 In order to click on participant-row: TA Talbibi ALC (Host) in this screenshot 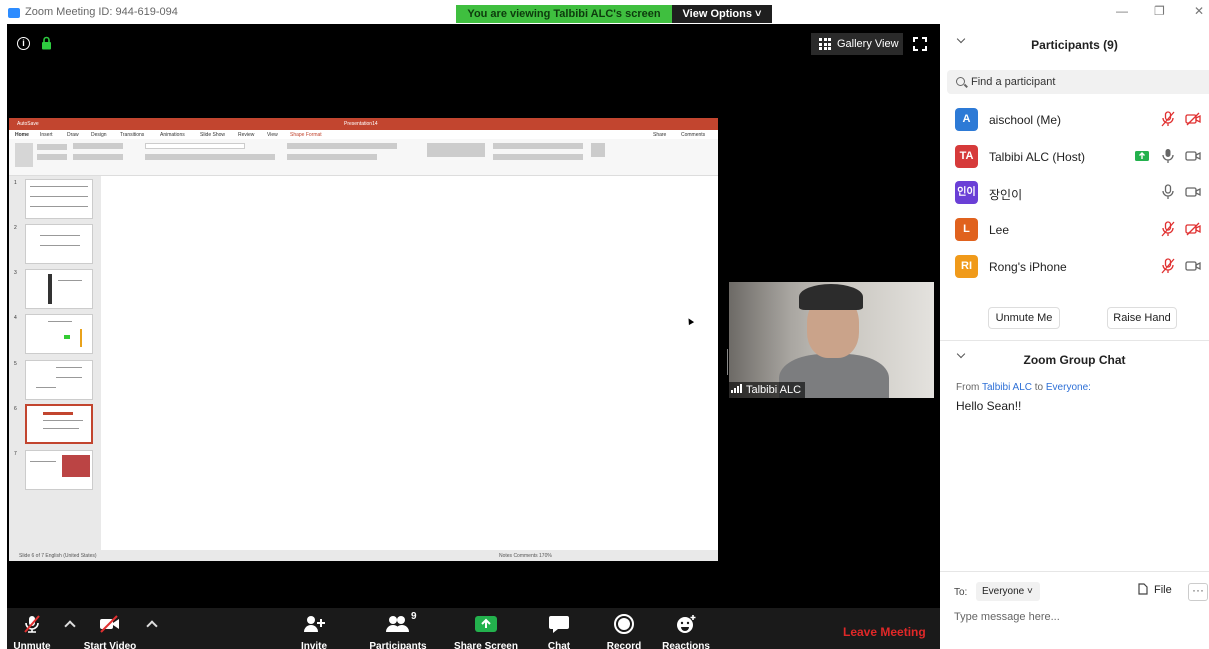, I will do `click(1074, 158)`.